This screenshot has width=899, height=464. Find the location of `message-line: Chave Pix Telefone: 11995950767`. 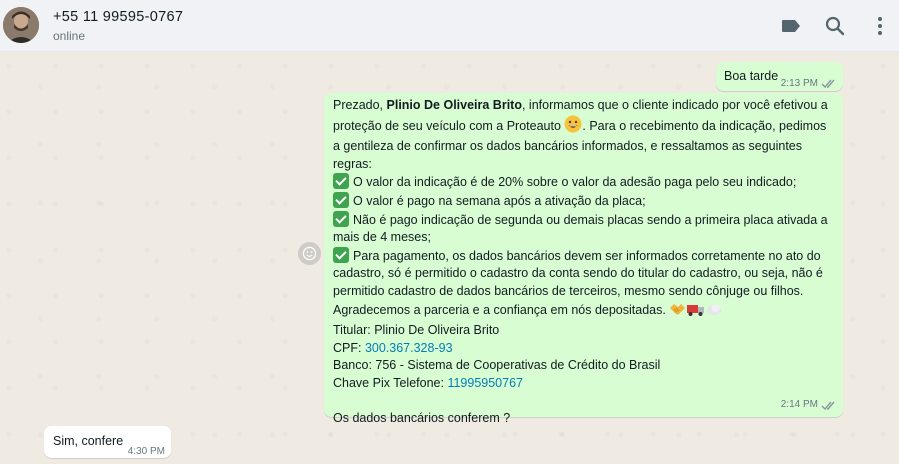

message-line: Chave Pix Telefone: 11995950767 is located at coordinates (586, 384).